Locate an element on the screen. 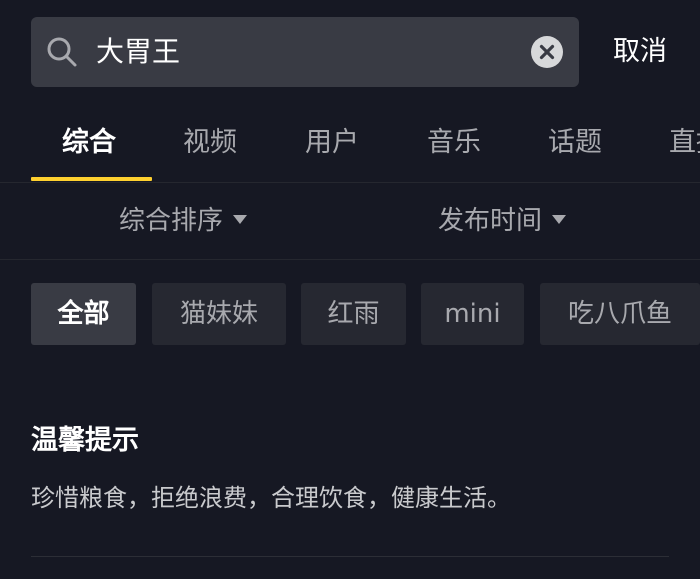 This screenshot has height=579, width=700. tab-live: 直播 is located at coordinates (684, 144).